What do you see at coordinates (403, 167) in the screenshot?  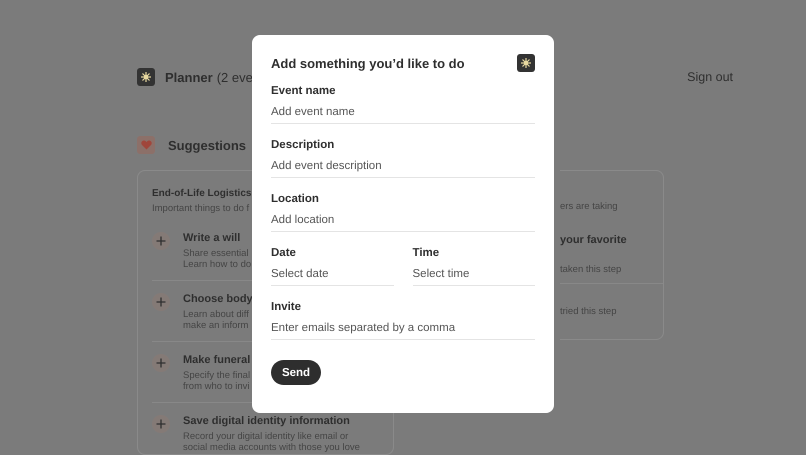 I see `input-field: Add event description` at bounding box center [403, 167].